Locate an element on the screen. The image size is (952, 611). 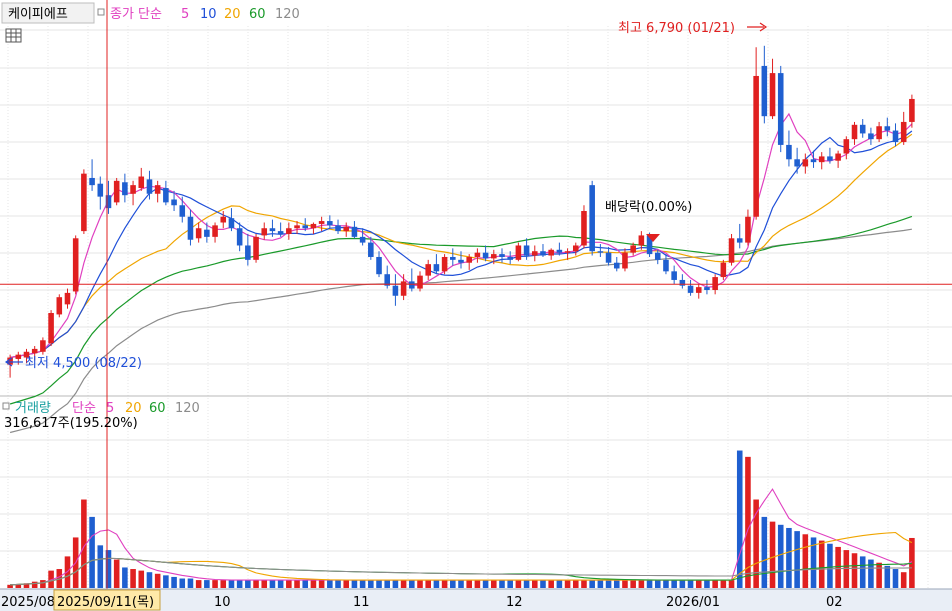
ma-20-label: 20 is located at coordinates (232, 14).